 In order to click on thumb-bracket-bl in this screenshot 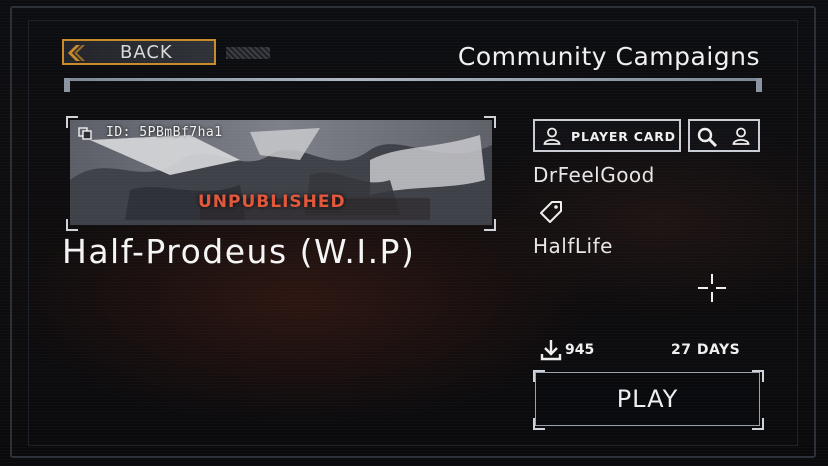, I will do `click(72, 225)`.